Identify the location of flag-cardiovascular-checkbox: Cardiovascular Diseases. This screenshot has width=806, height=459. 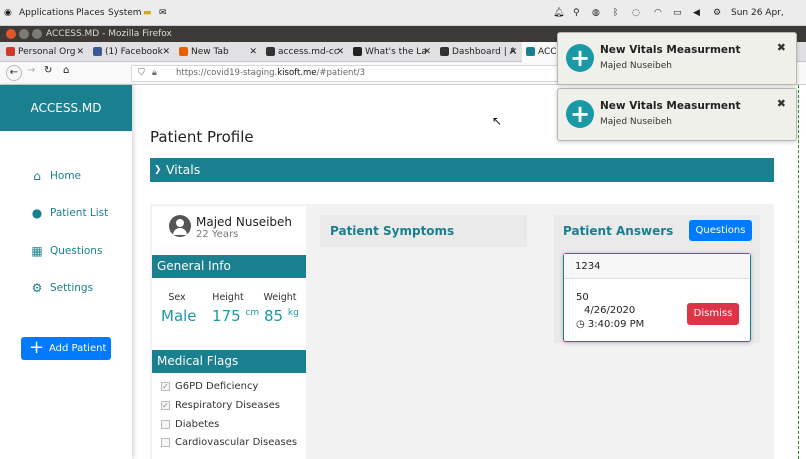
(229, 443).